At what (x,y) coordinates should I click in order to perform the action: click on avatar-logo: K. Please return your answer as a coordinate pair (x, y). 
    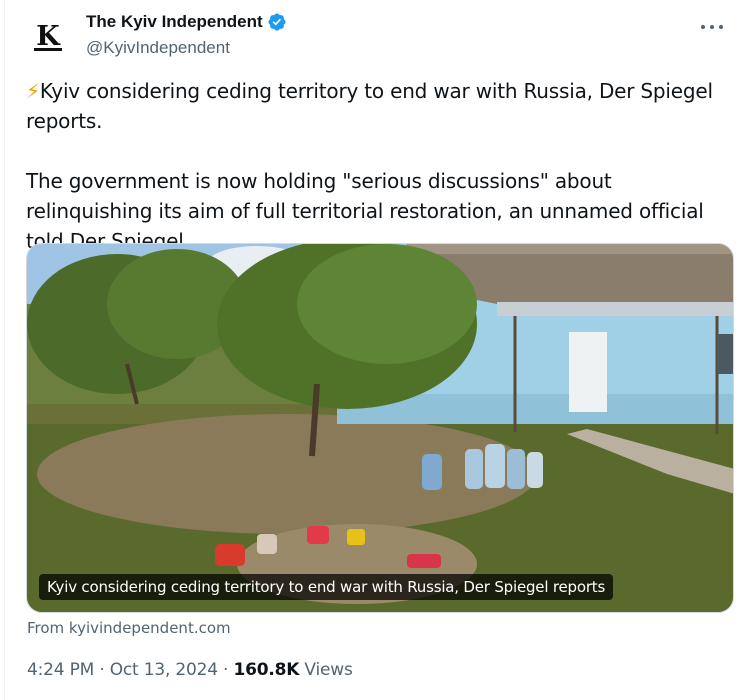
    Looking at the image, I should click on (48, 36).